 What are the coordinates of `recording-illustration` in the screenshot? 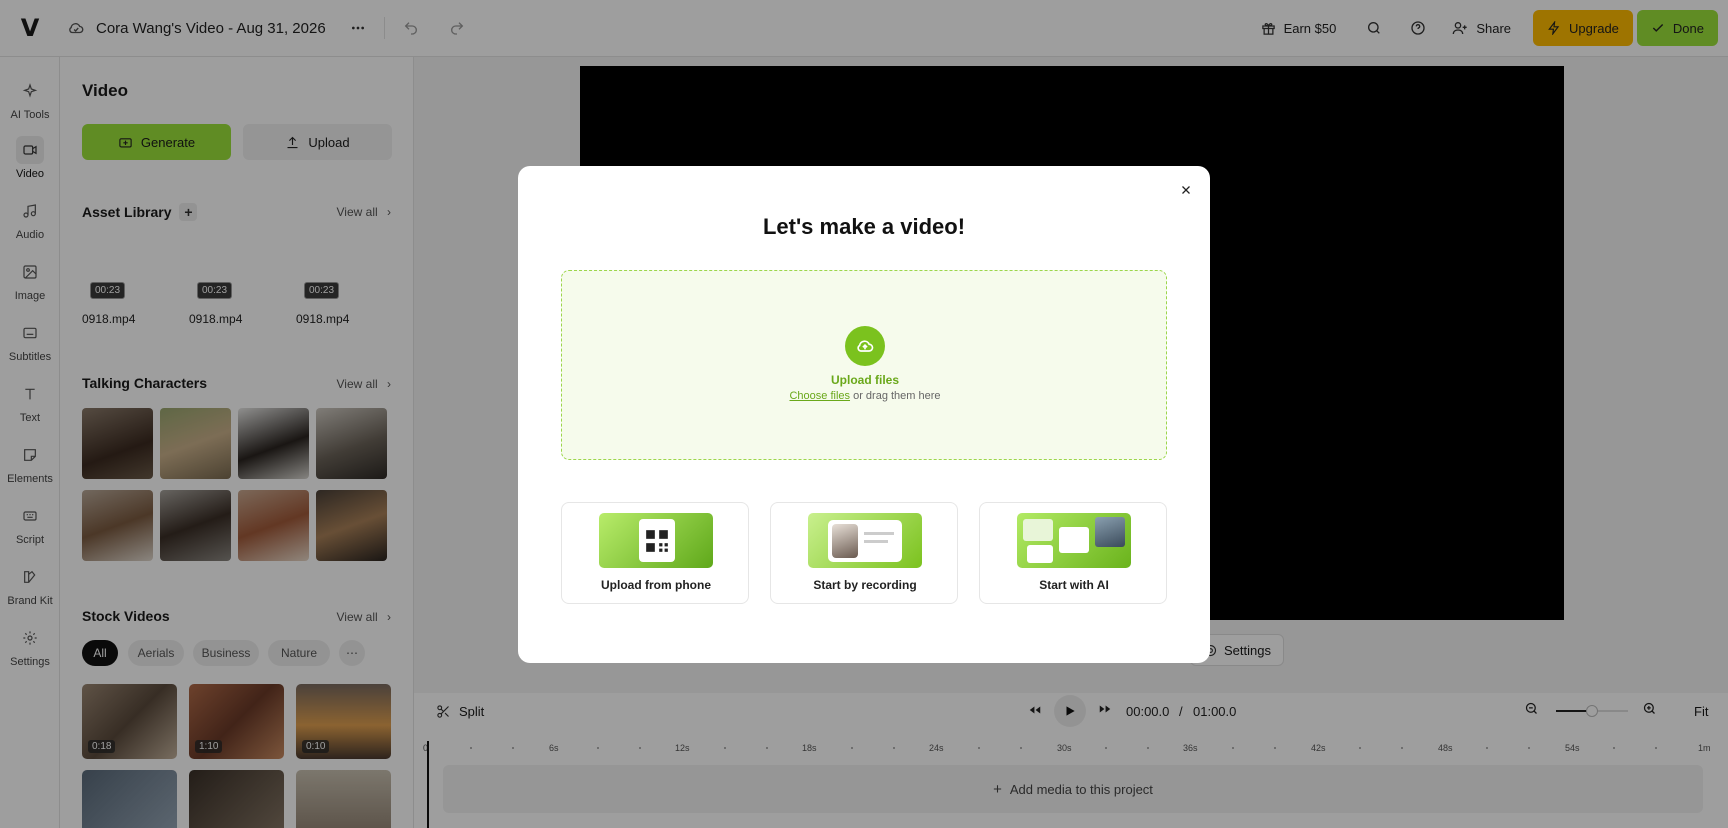 It's located at (865, 540).